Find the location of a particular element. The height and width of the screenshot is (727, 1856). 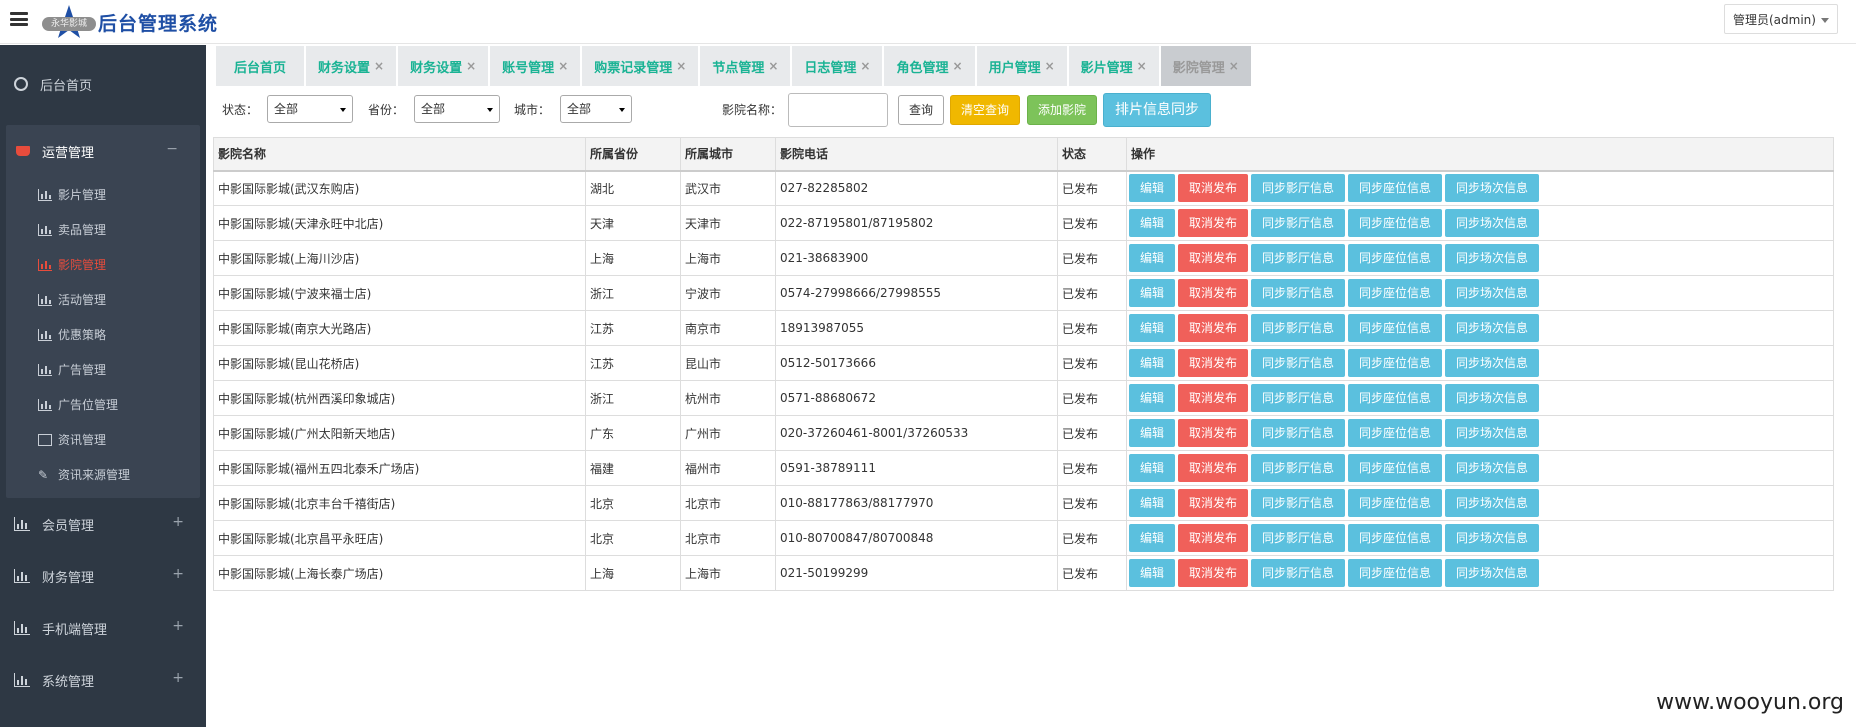

sidebar-group-finance: 财务管理 + is located at coordinates (103, 576).